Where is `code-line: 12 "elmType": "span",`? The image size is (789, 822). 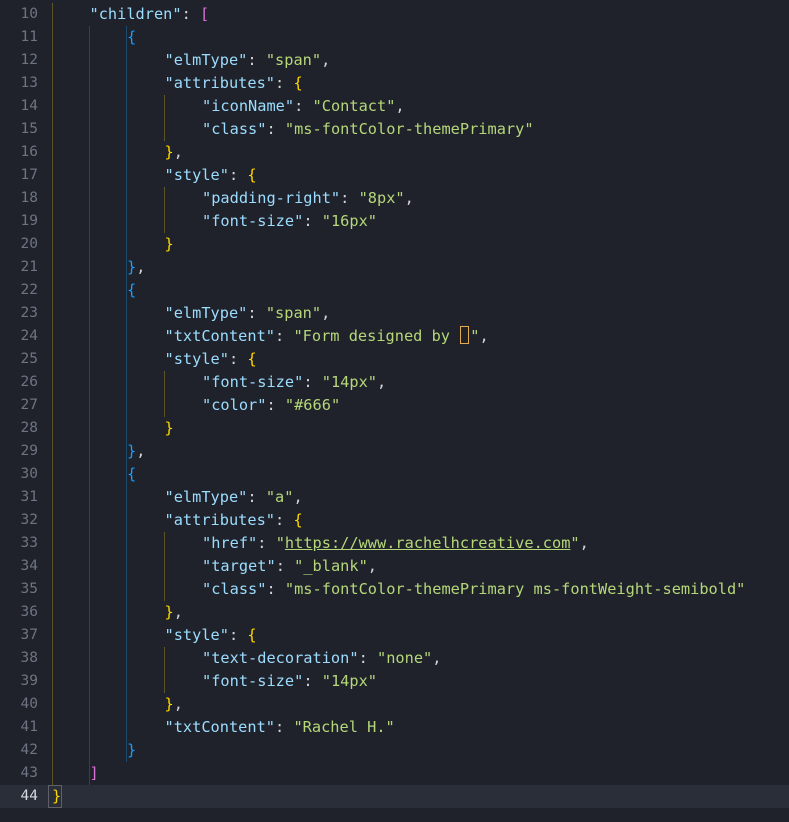 code-line: 12 "elmType": "span", is located at coordinates (394, 60).